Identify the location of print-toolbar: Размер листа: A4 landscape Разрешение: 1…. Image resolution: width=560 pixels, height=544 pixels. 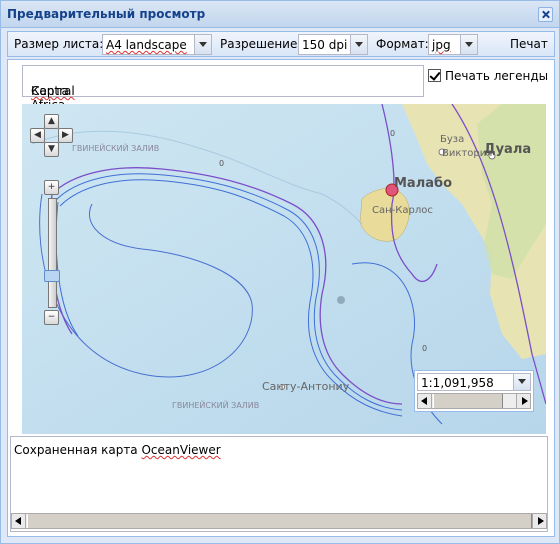
(281, 44).